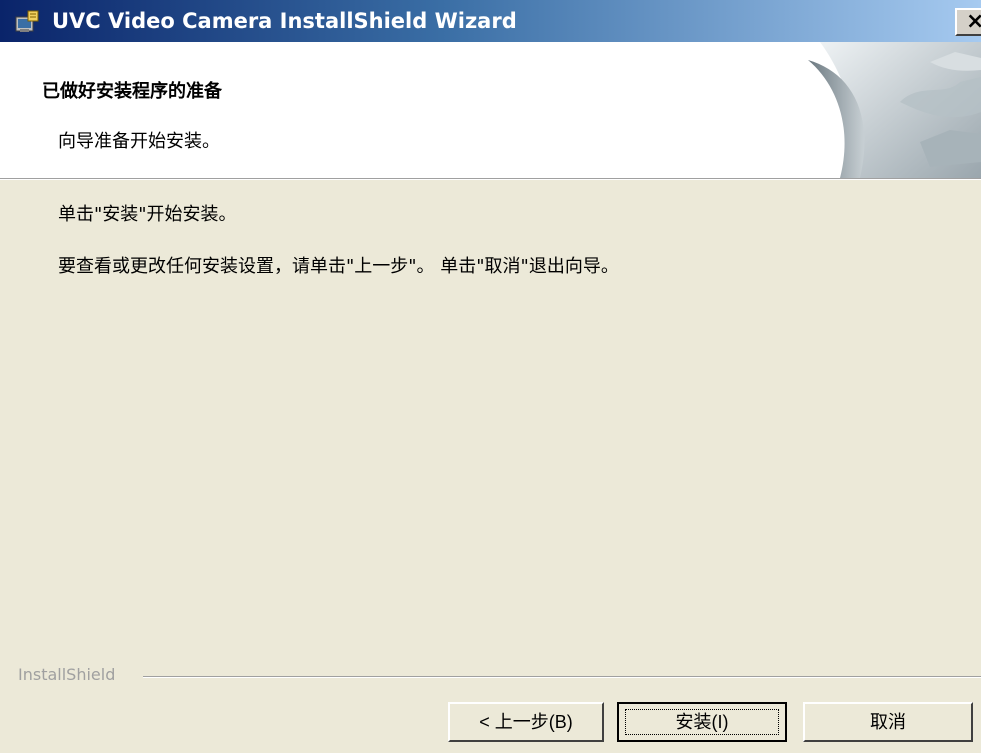 Image resolution: width=981 pixels, height=753 pixels. Describe the element at coordinates (284, 21) in the screenshot. I see `window-title: UVC Video Camera InstallShield Wizard` at that location.